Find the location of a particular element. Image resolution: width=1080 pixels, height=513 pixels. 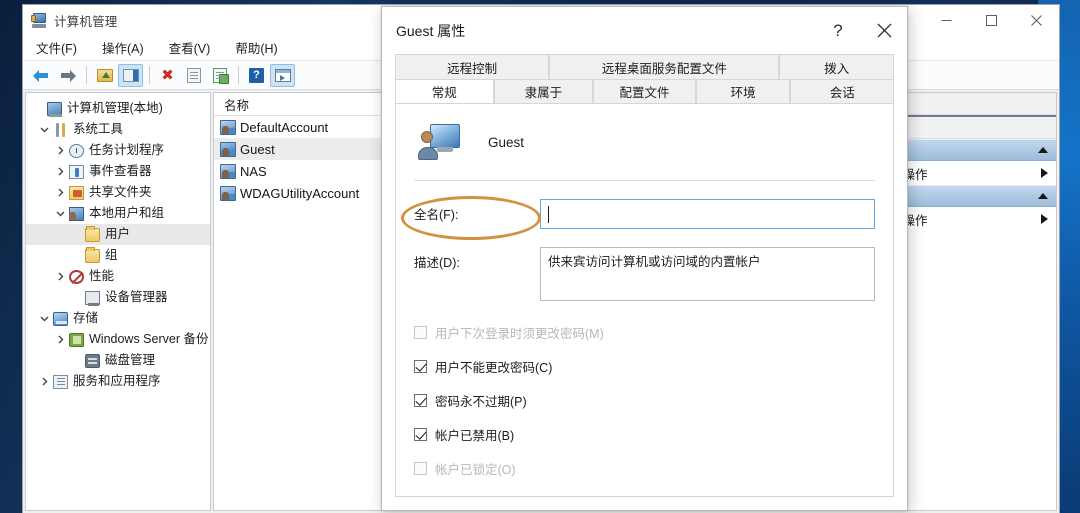

console-pane-icon is located at coordinates (130, 75).